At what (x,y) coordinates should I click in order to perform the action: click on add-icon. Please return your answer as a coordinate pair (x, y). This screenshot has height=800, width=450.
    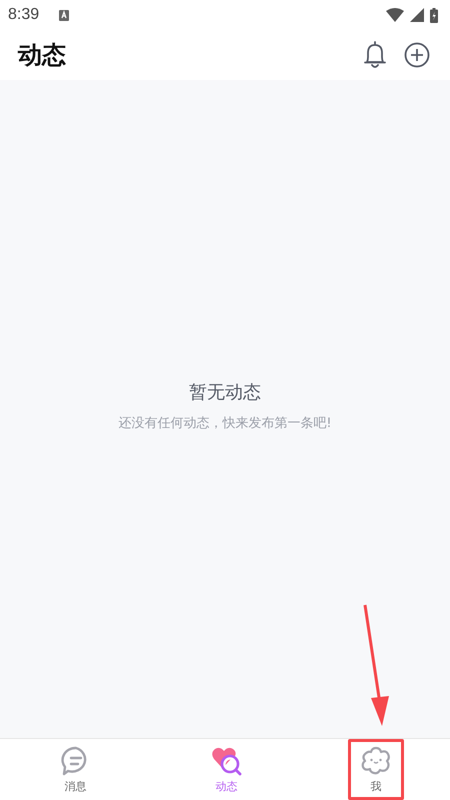
    Looking at the image, I should click on (417, 55).